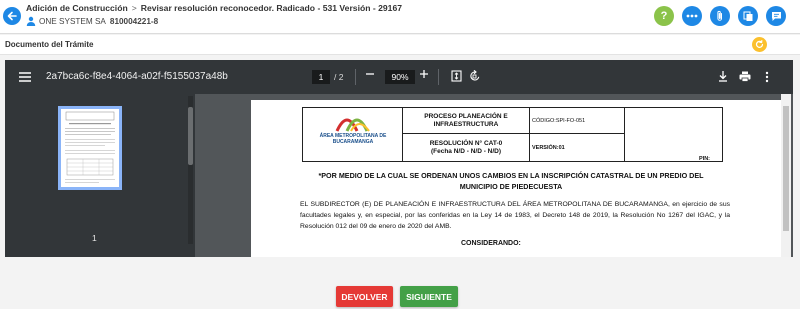 The height and width of the screenshot is (309, 800). What do you see at coordinates (352, 125) in the screenshot?
I see `amb-logo-icon` at bounding box center [352, 125].